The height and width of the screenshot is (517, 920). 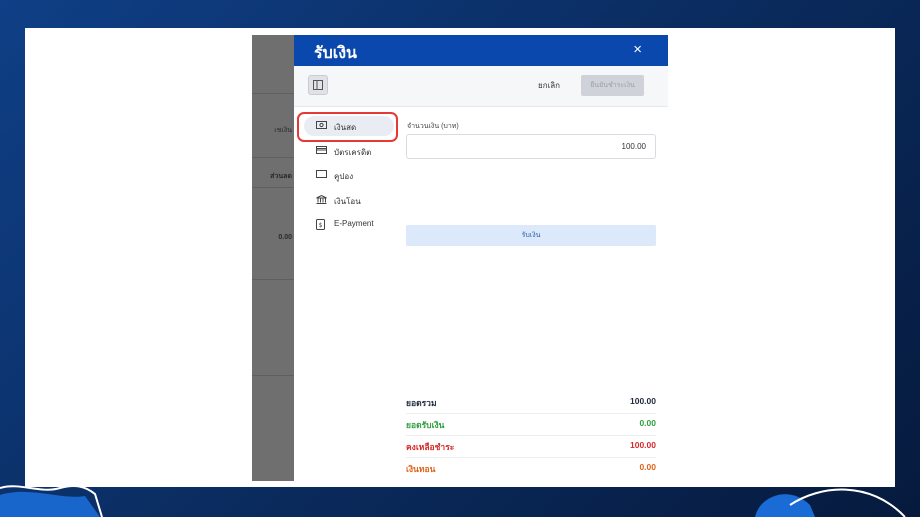 What do you see at coordinates (353, 152) in the screenshot?
I see `method-label: บัตรเครดิต` at bounding box center [353, 152].